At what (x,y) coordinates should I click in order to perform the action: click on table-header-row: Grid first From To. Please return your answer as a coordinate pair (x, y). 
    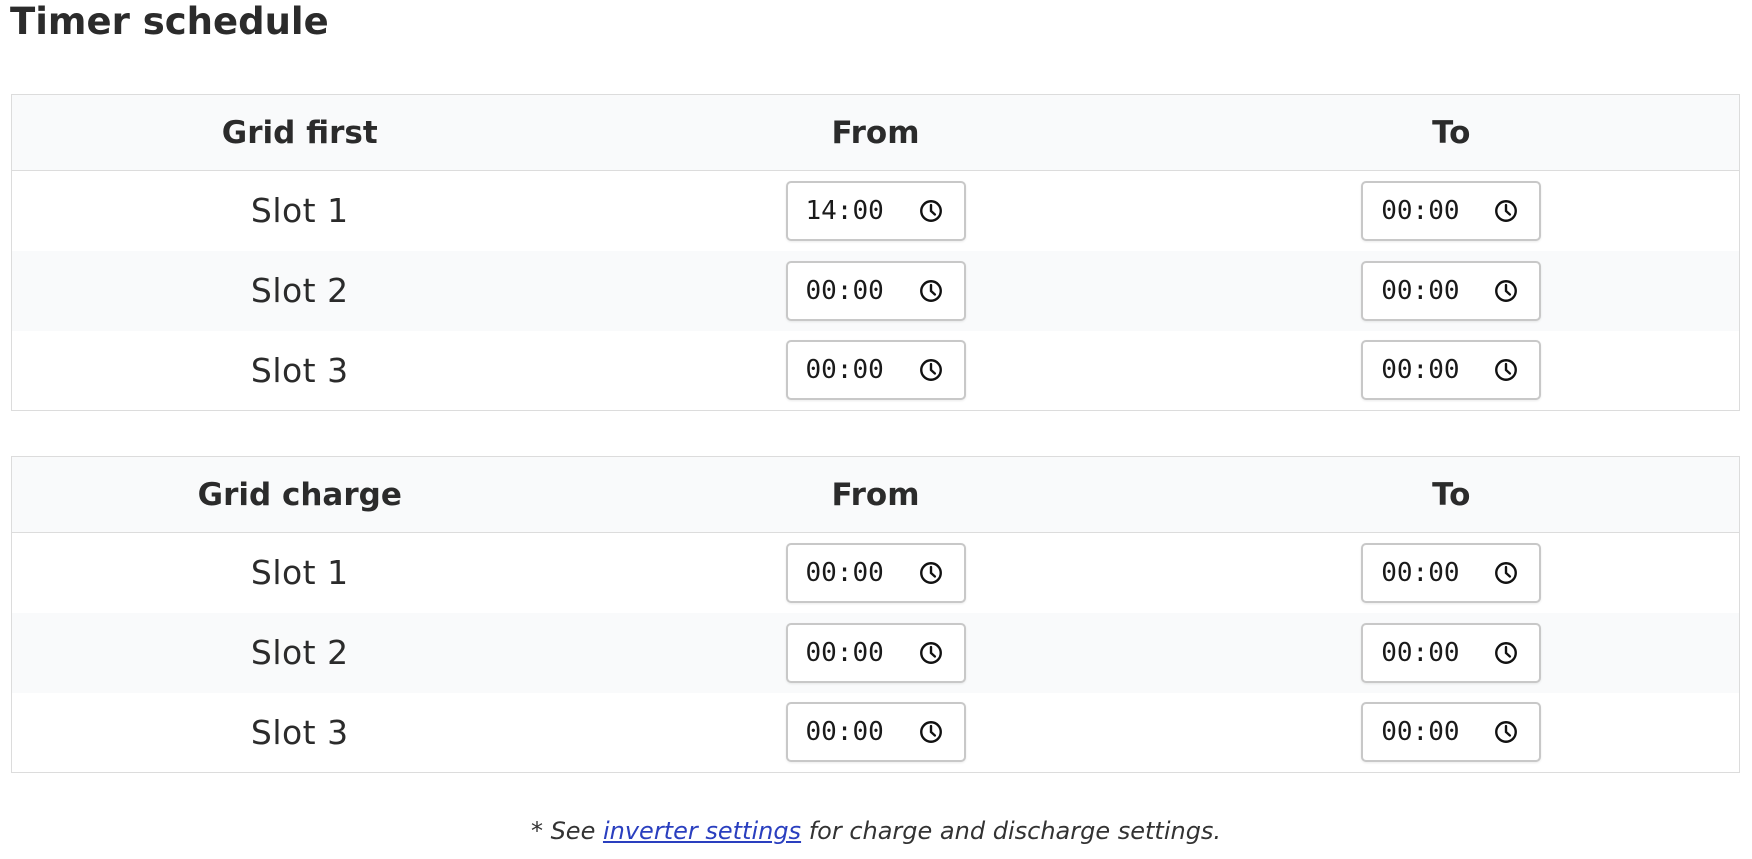
    Looking at the image, I should click on (875, 132).